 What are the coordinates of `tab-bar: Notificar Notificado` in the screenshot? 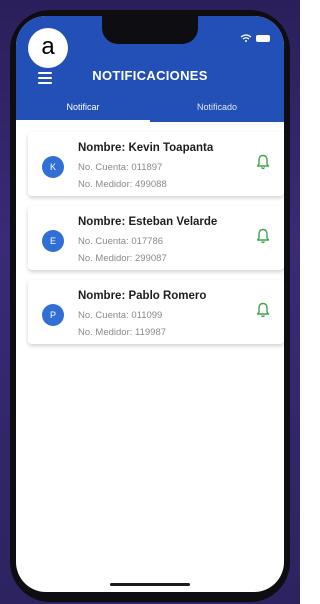 It's located at (150, 110).